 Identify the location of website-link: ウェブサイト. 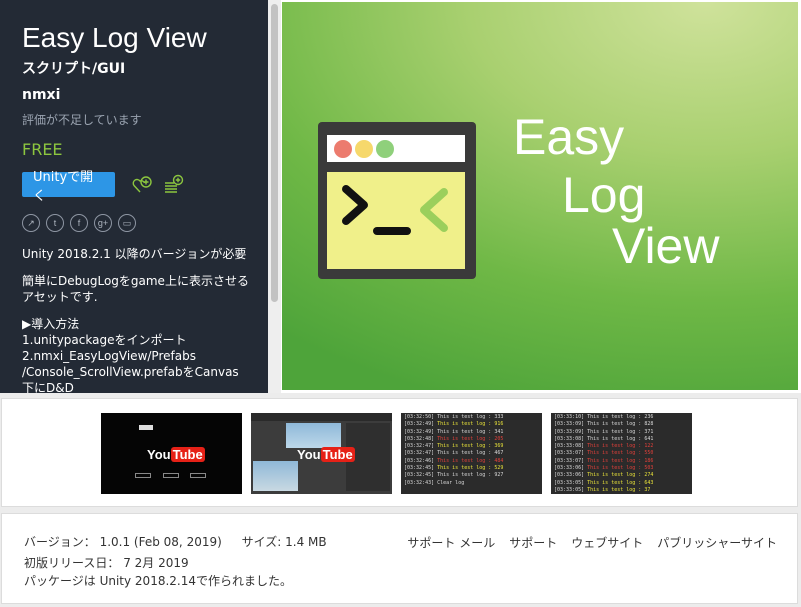
(607, 542).